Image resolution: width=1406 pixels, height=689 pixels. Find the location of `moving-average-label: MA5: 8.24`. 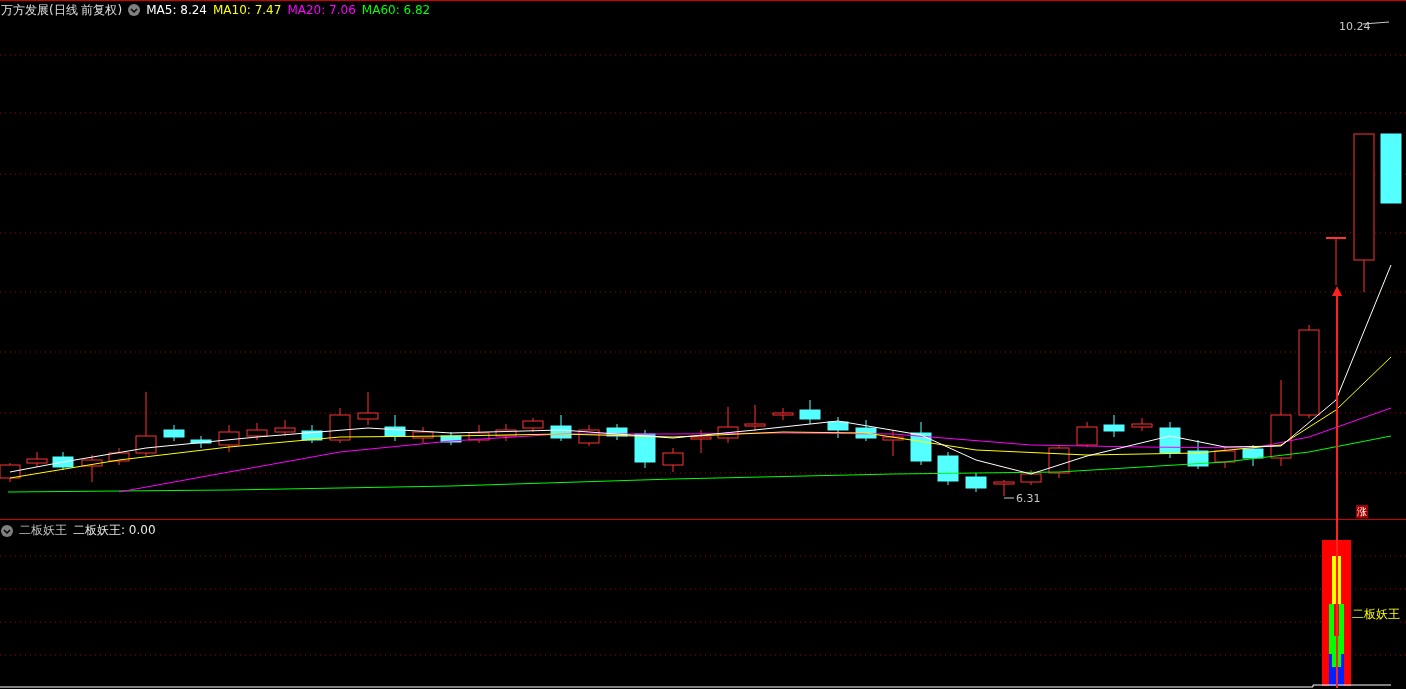

moving-average-label: MA5: 8.24 is located at coordinates (176, 10).